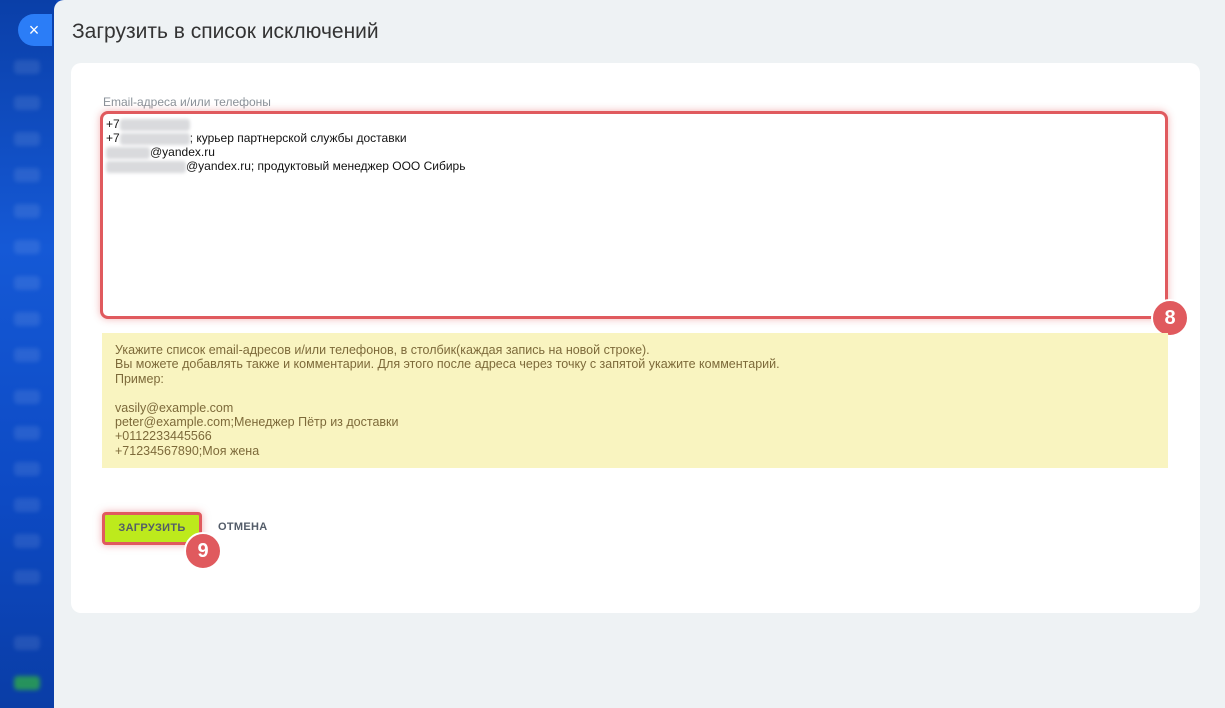 This screenshot has width=1225, height=708. What do you see at coordinates (634, 124) in the screenshot?
I see `textarea-line: +7` at bounding box center [634, 124].